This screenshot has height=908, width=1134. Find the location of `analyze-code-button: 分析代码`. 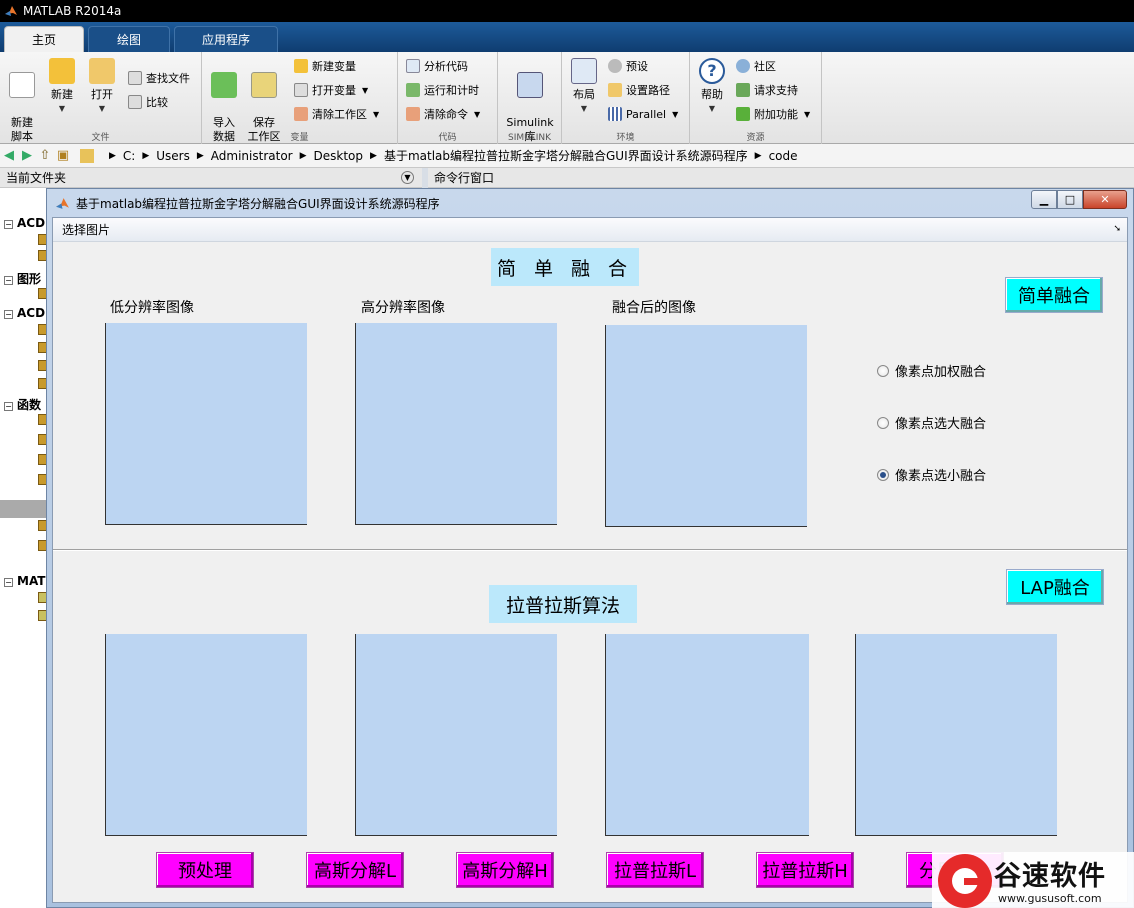

analyze-code-button: 分析代码 is located at coordinates (437, 66).